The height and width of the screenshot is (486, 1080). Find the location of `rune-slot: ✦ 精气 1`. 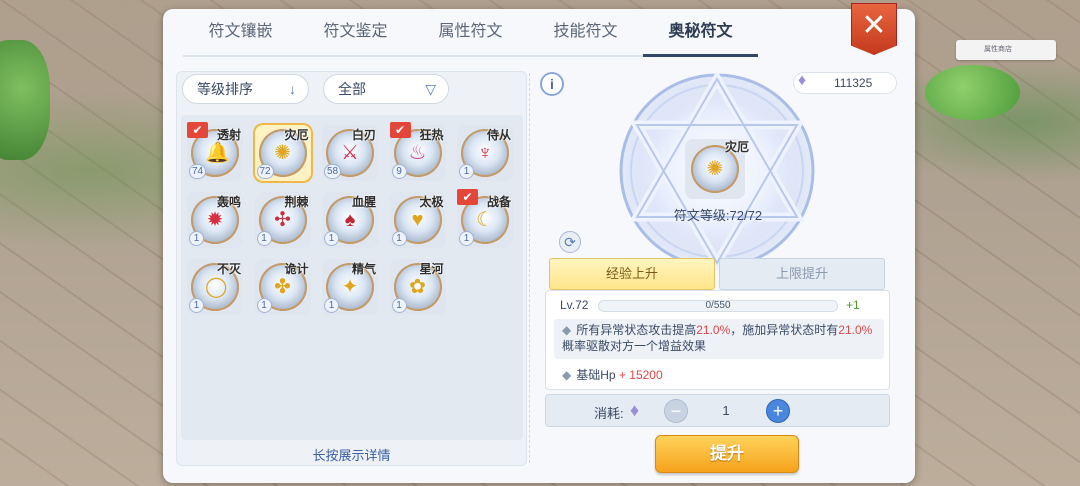

rune-slot: ✦ 精气 1 is located at coordinates (350, 287).